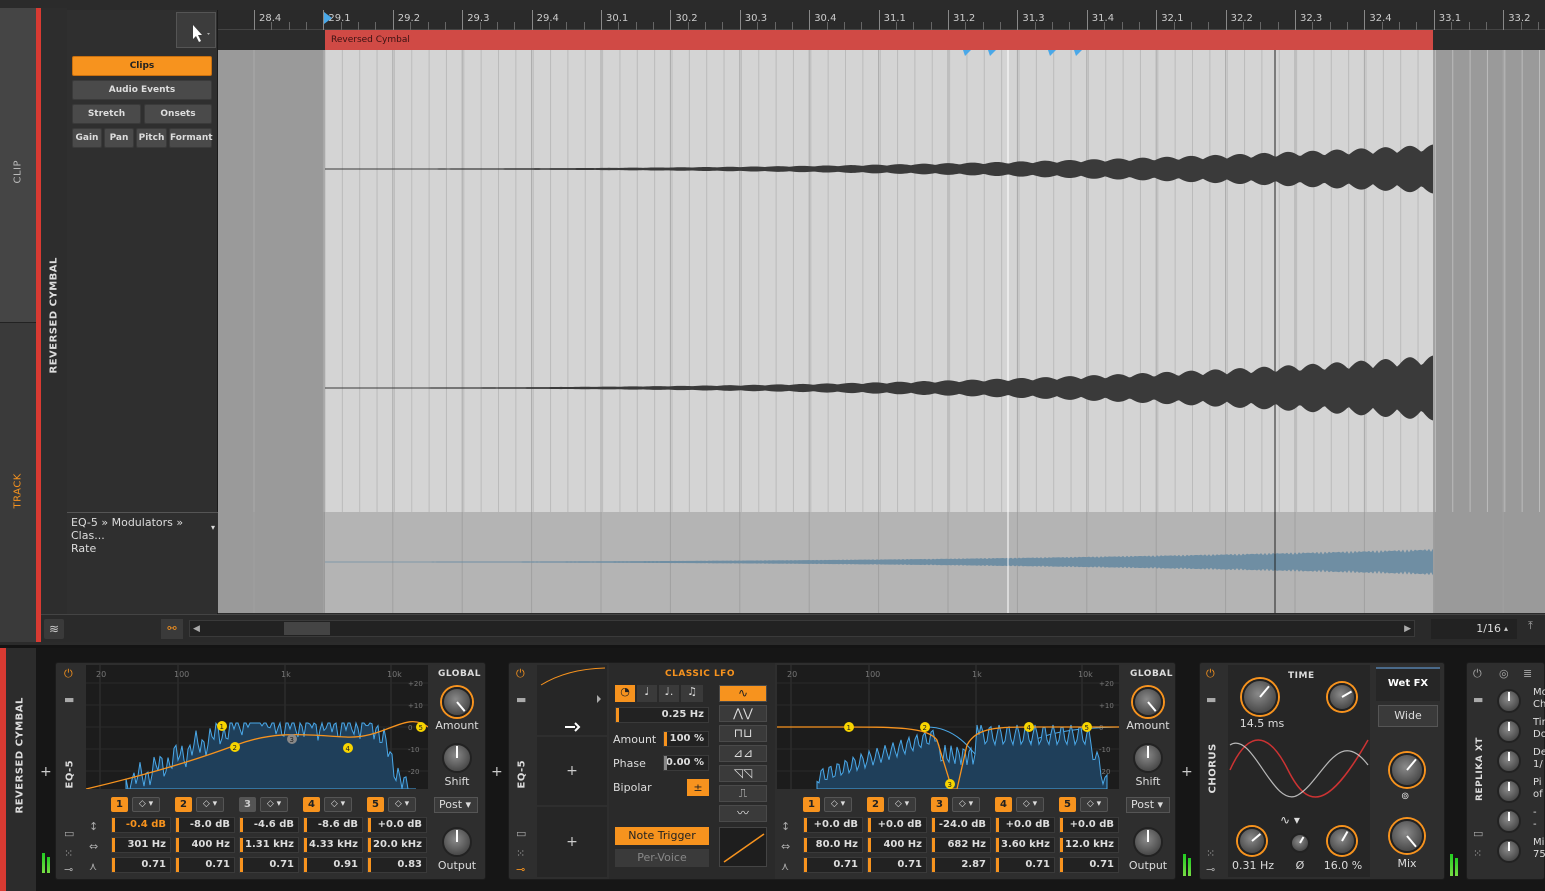 Image resolution: width=1545 pixels, height=891 pixels. What do you see at coordinates (662, 715) in the screenshot?
I see `lfo-rate-field: 0.25 Hz` at bounding box center [662, 715].